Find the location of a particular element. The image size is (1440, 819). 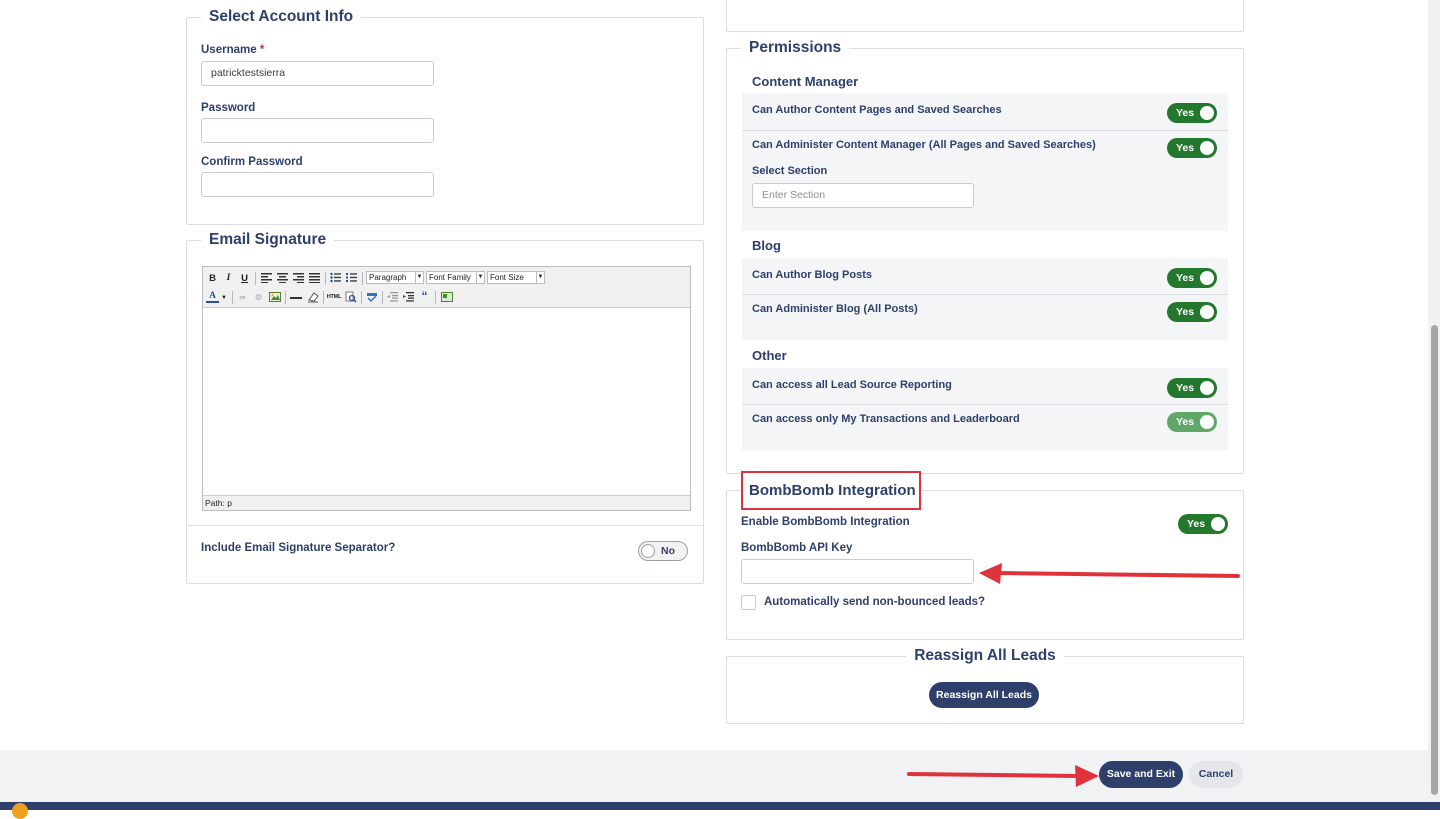

auto-send-label: Automatically send non-bounced leads? is located at coordinates (875, 602).